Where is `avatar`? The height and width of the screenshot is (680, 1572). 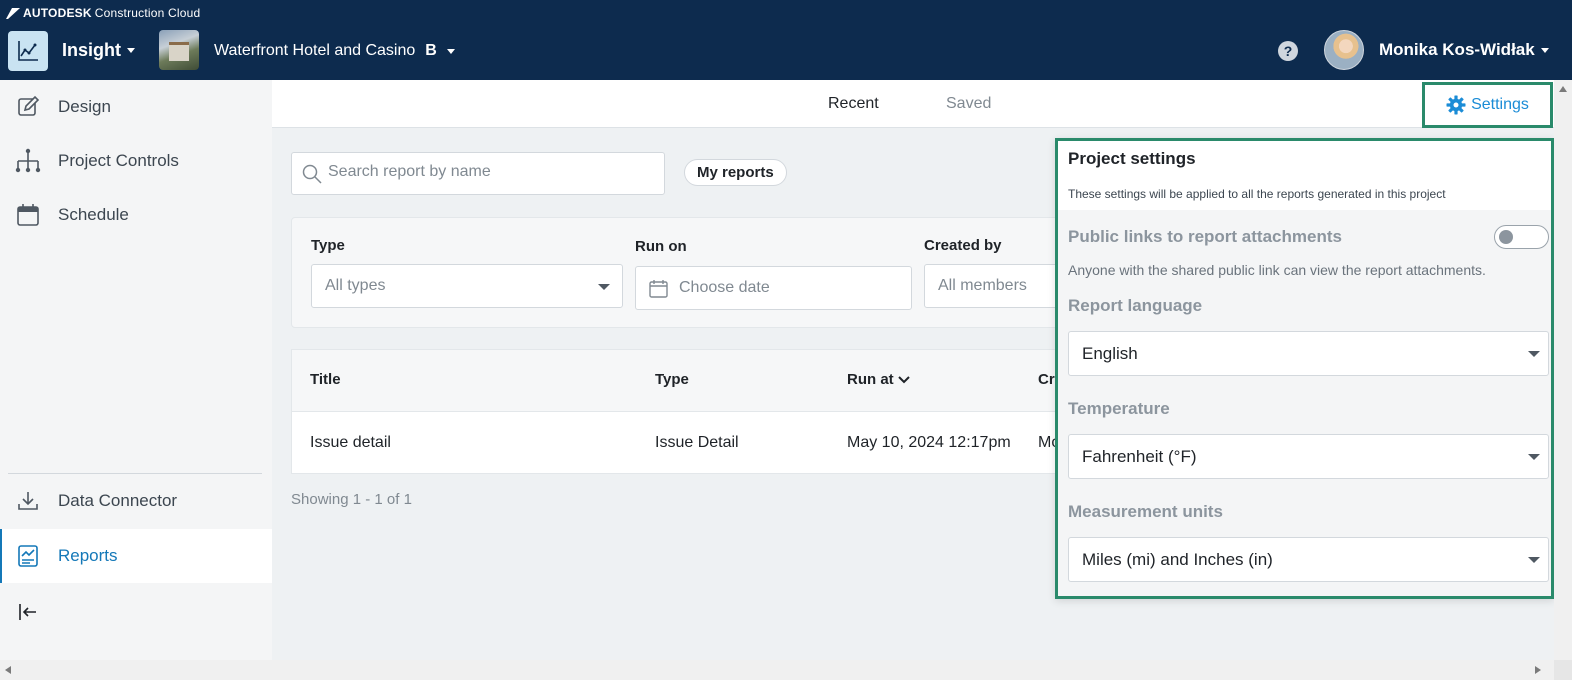
avatar is located at coordinates (1344, 50).